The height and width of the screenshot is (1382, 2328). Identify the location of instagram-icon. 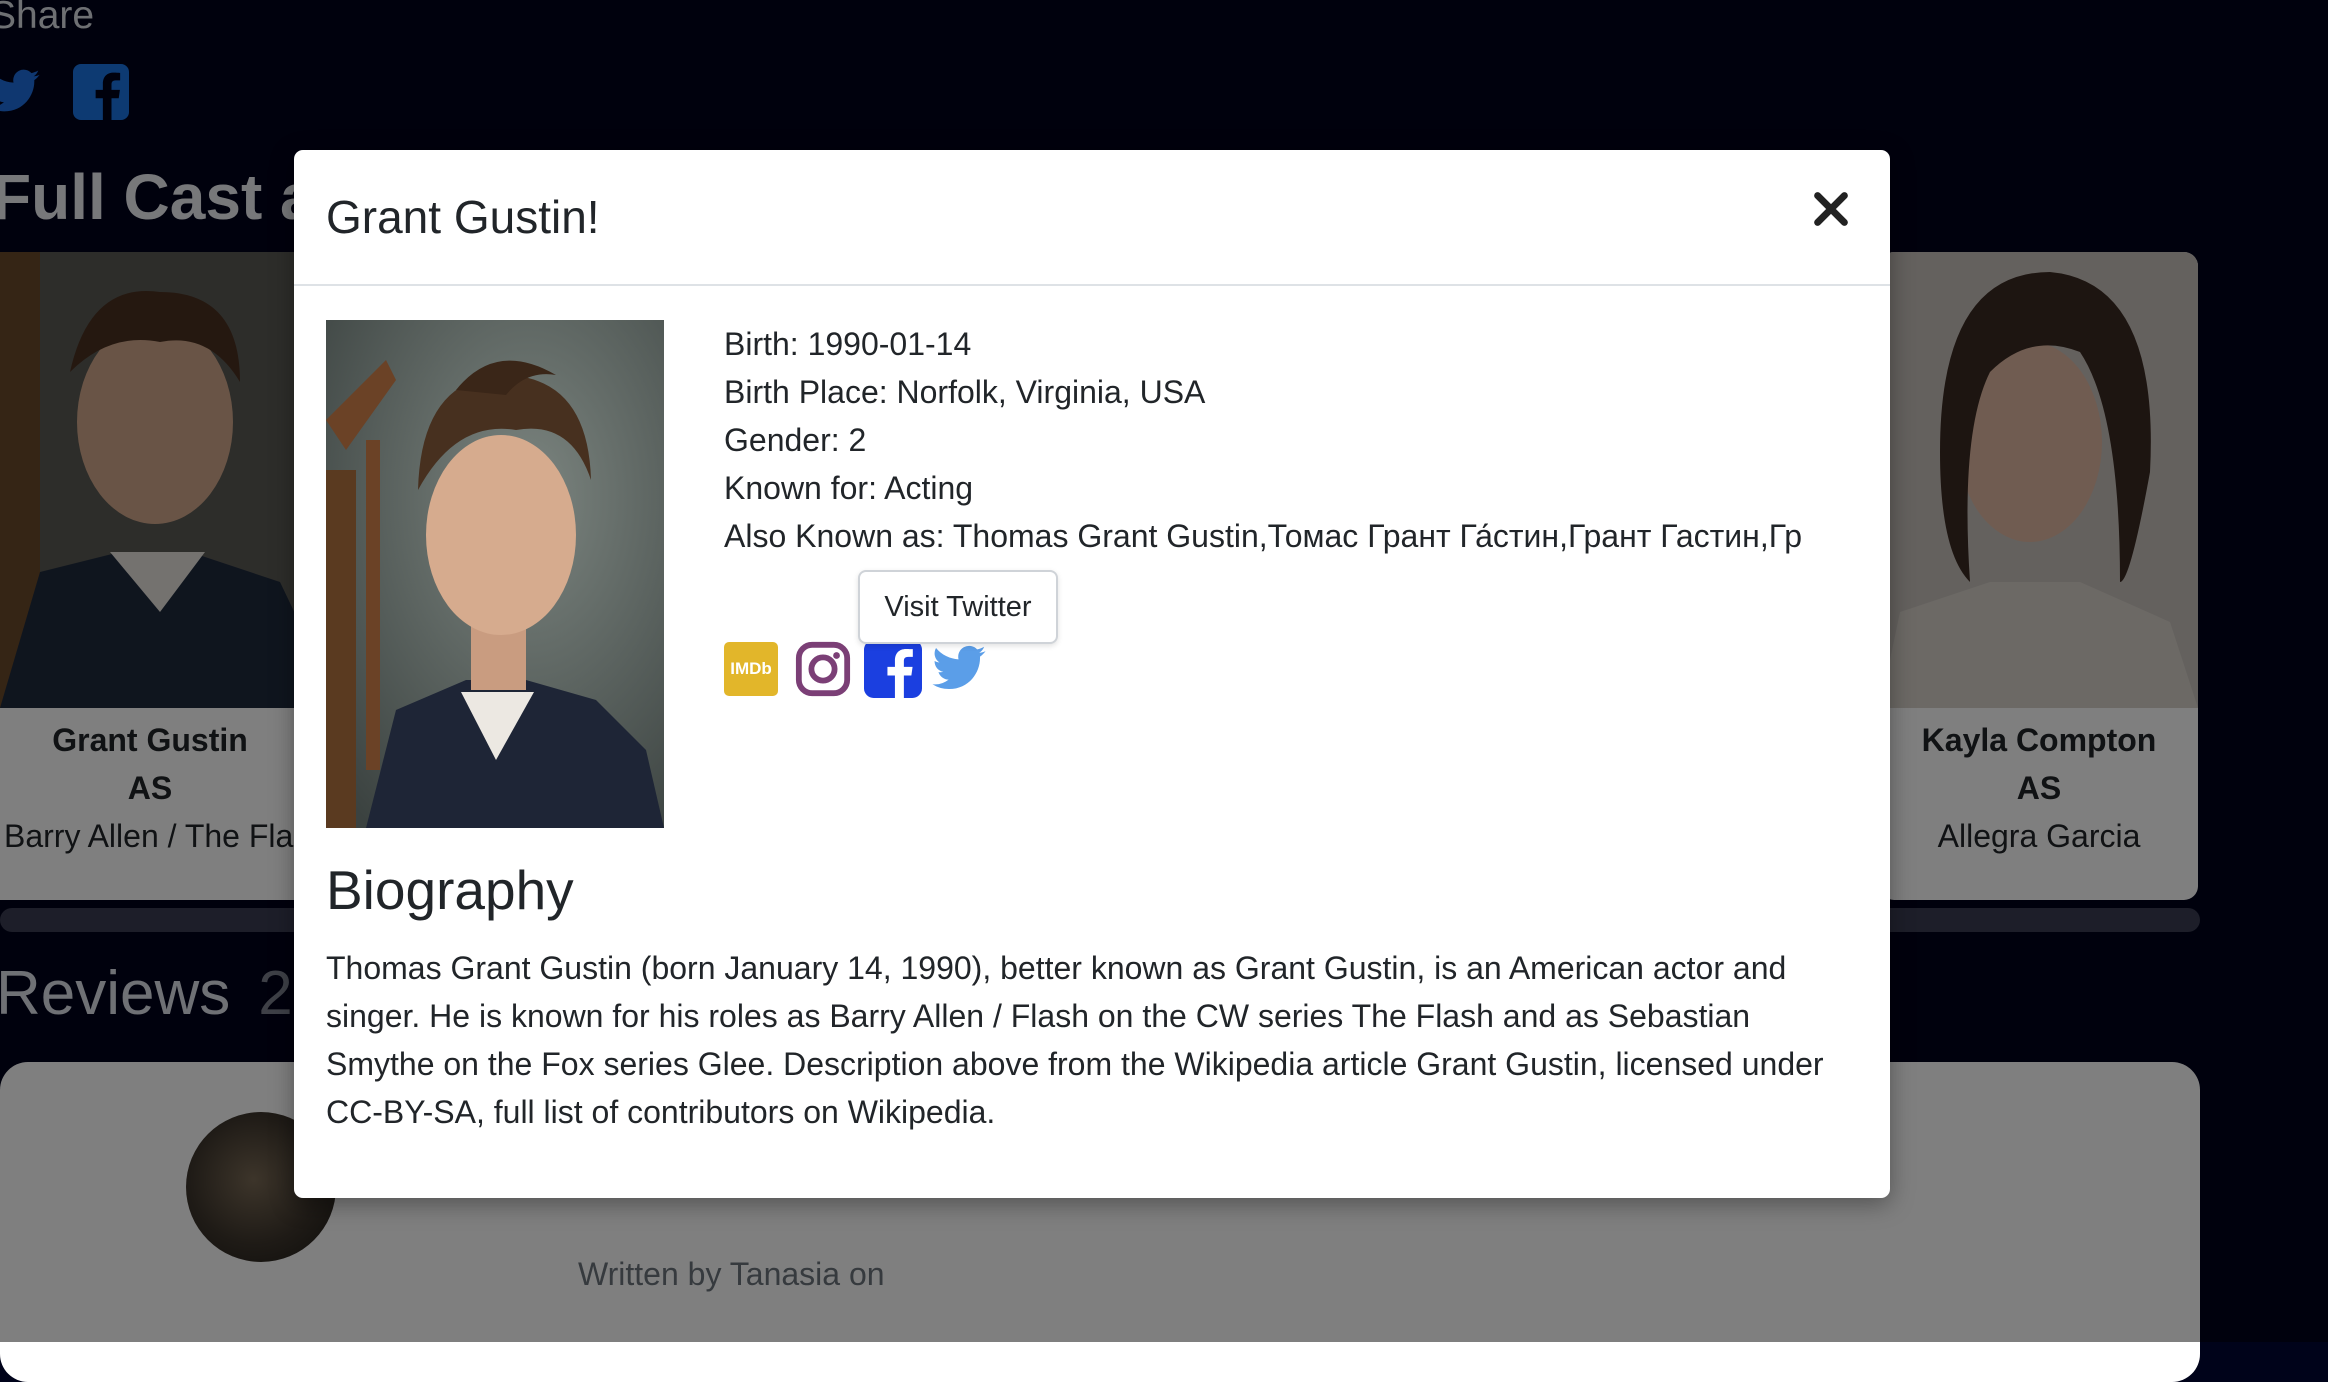
(823, 669).